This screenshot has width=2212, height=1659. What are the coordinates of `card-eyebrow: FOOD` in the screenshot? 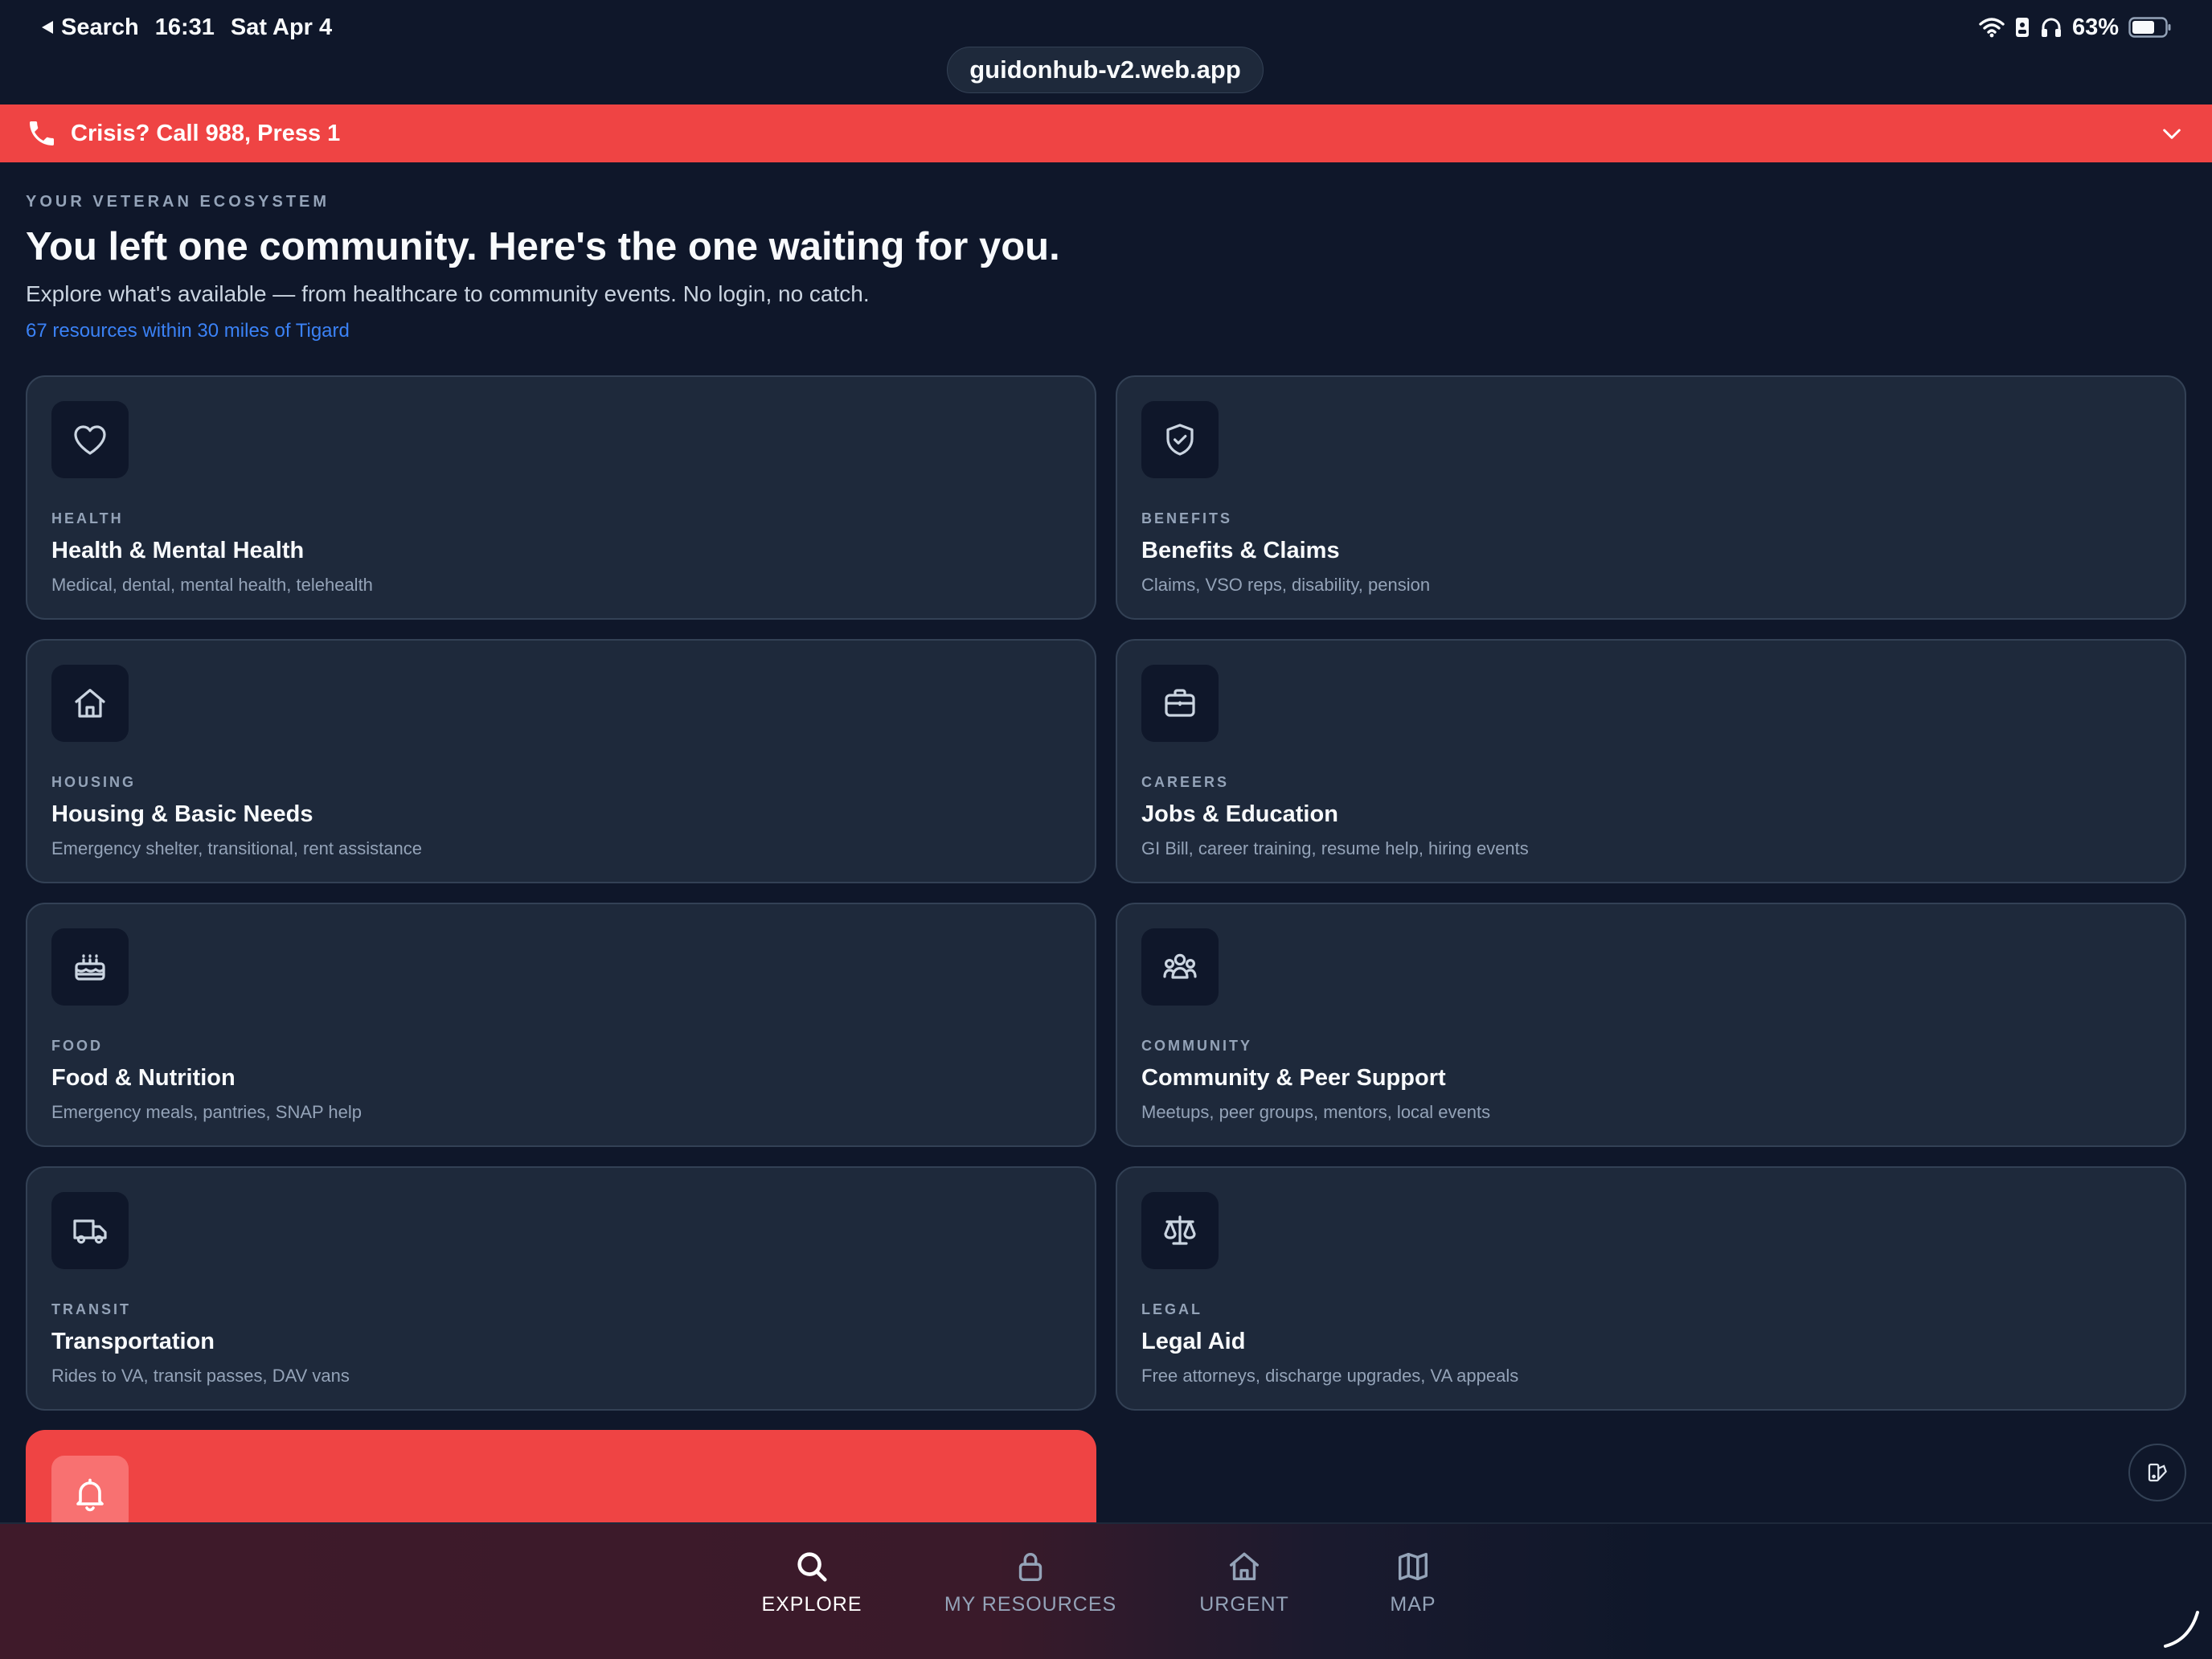 It's located at (77, 1046).